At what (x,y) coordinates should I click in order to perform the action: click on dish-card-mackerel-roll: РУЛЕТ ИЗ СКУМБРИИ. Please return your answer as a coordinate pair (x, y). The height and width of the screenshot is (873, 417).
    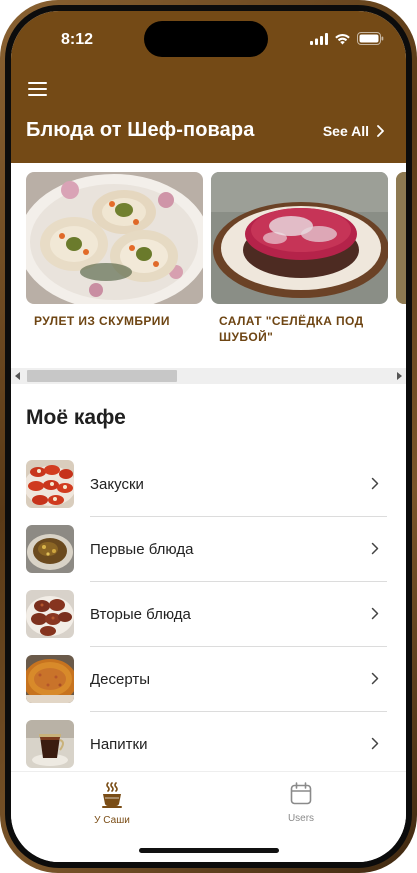
    Looking at the image, I should click on (114, 250).